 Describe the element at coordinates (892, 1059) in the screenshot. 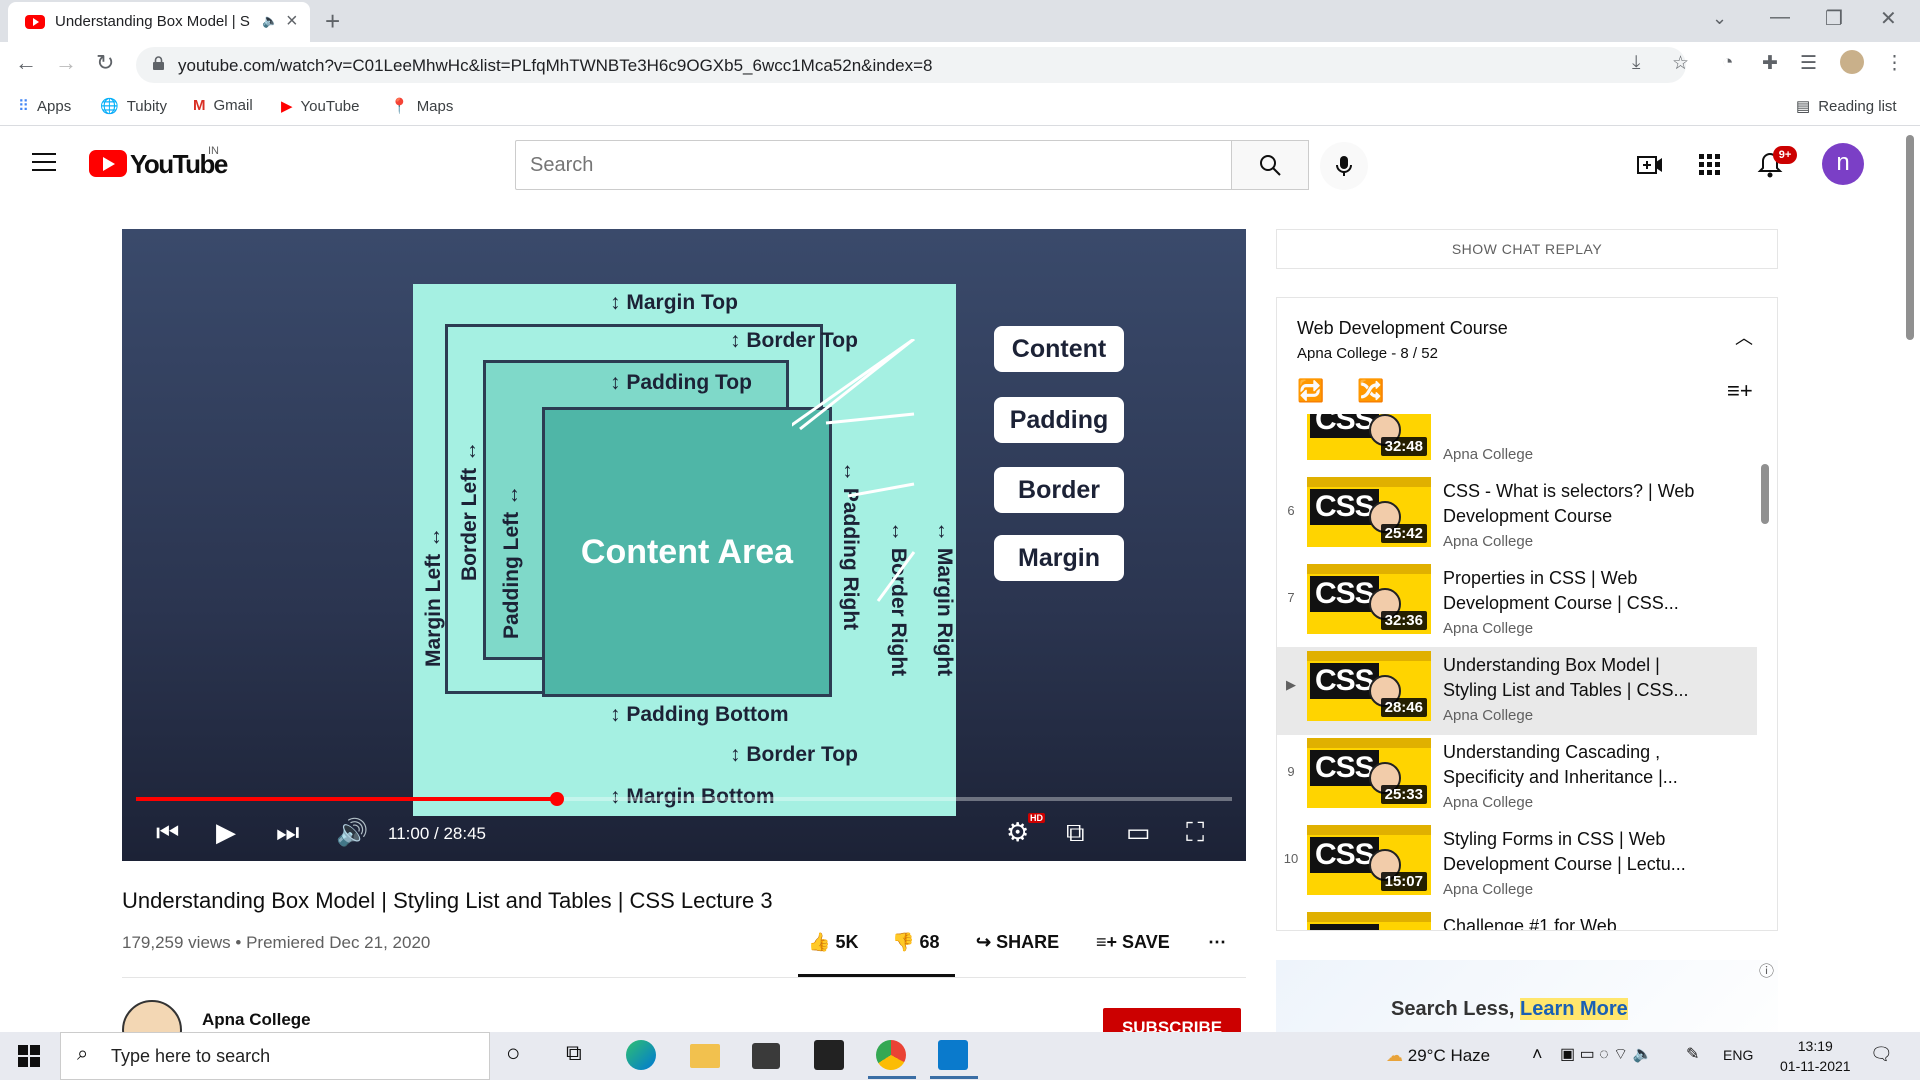

I see `chrome-icon` at that location.